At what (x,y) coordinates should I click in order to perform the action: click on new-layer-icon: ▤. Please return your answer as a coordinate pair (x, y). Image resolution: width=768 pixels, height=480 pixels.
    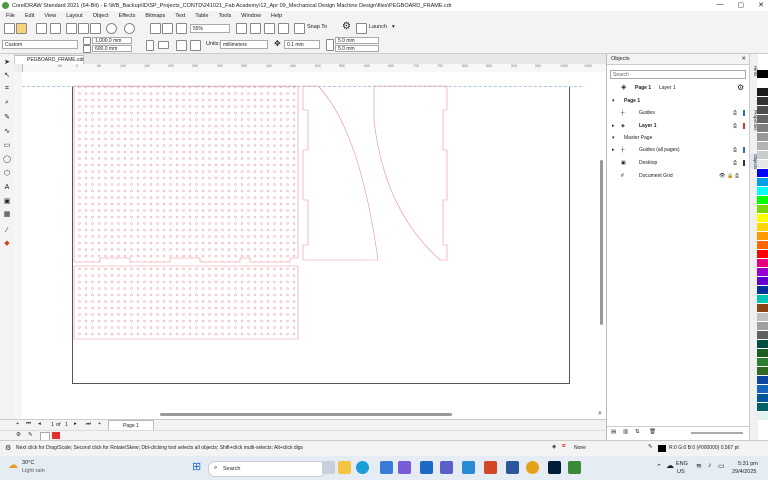
    Looking at the image, I should click on (613, 432).